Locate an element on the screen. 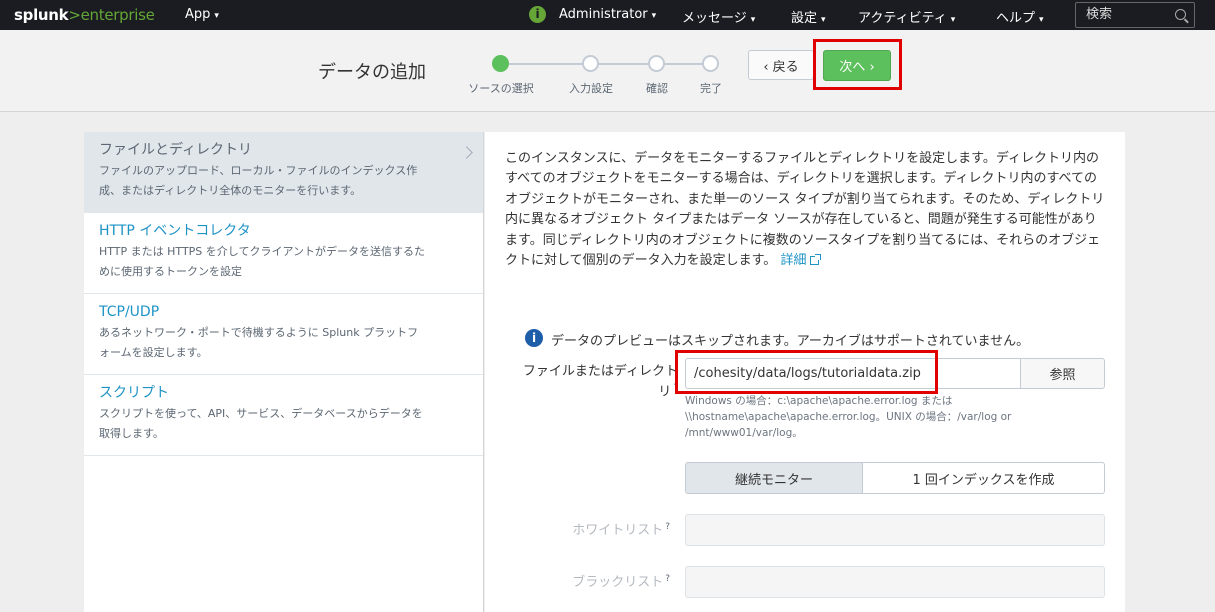 This screenshot has height=612, width=1215. desc-line: あるネットワーク・ポートで待機するように Splunk プラットフ is located at coordinates (259, 332).